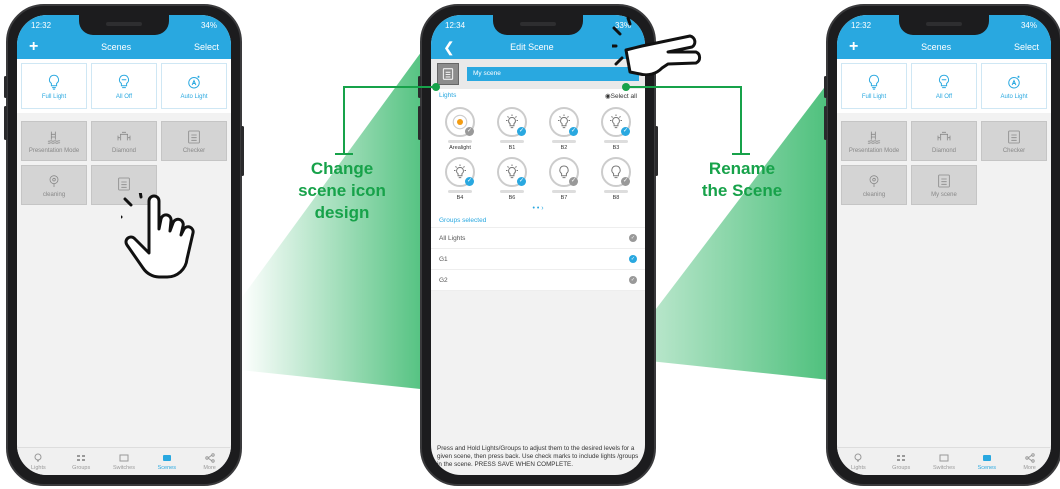  I want to click on annotation-rename: Rename the Scene, so click(742, 180).